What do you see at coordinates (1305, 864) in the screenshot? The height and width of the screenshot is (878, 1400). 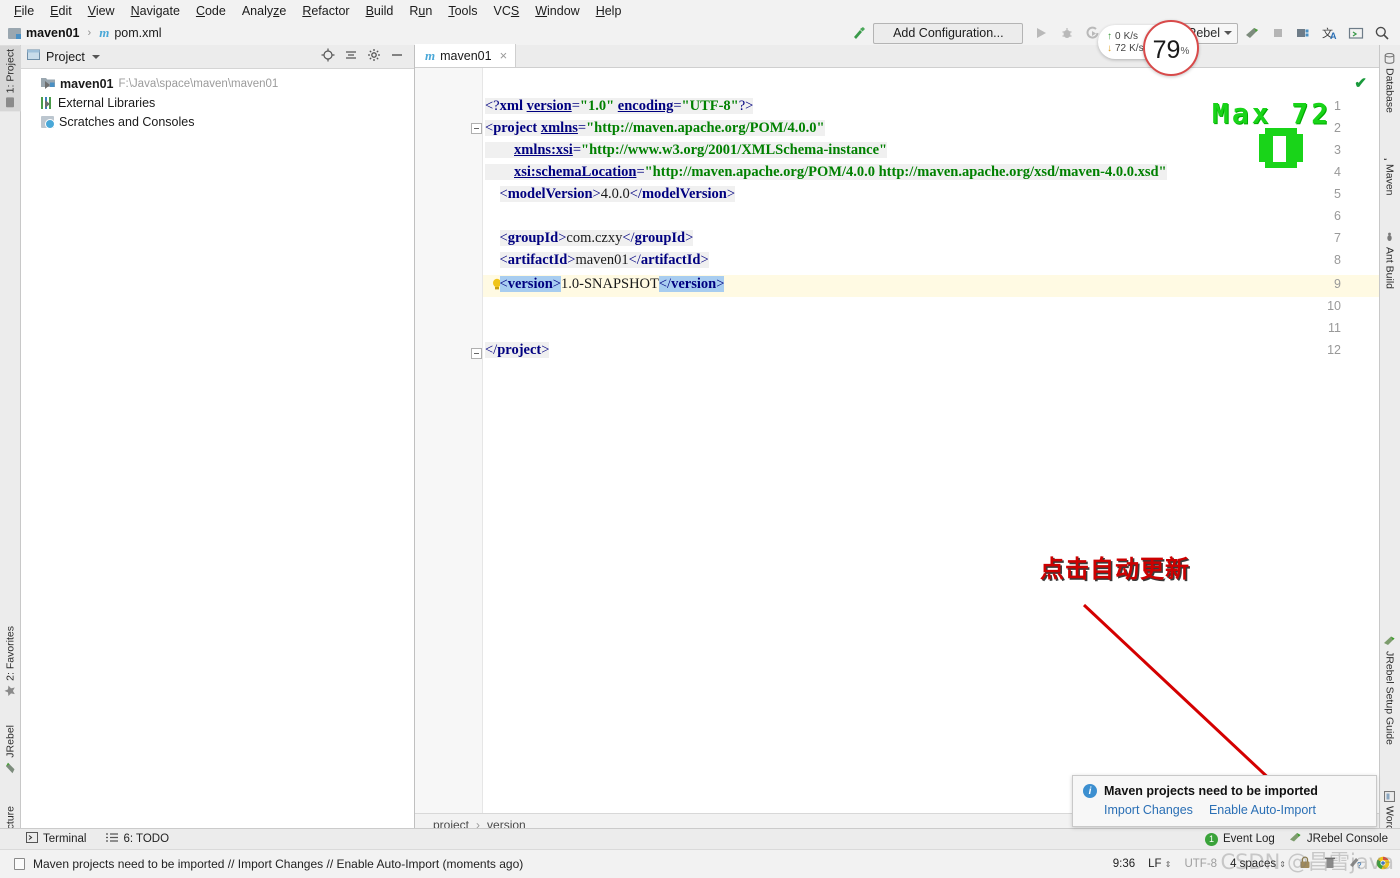 I see `lock-icon` at bounding box center [1305, 864].